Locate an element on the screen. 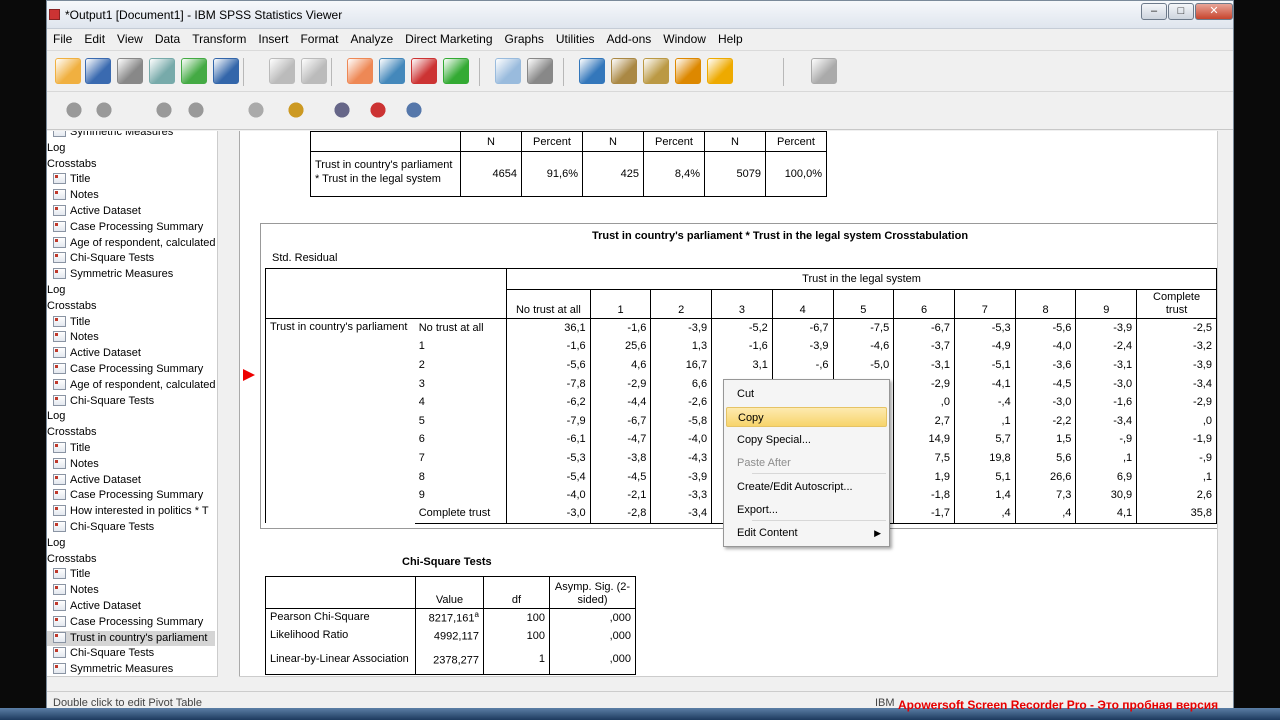  column-header: N is located at coordinates (491, 141).